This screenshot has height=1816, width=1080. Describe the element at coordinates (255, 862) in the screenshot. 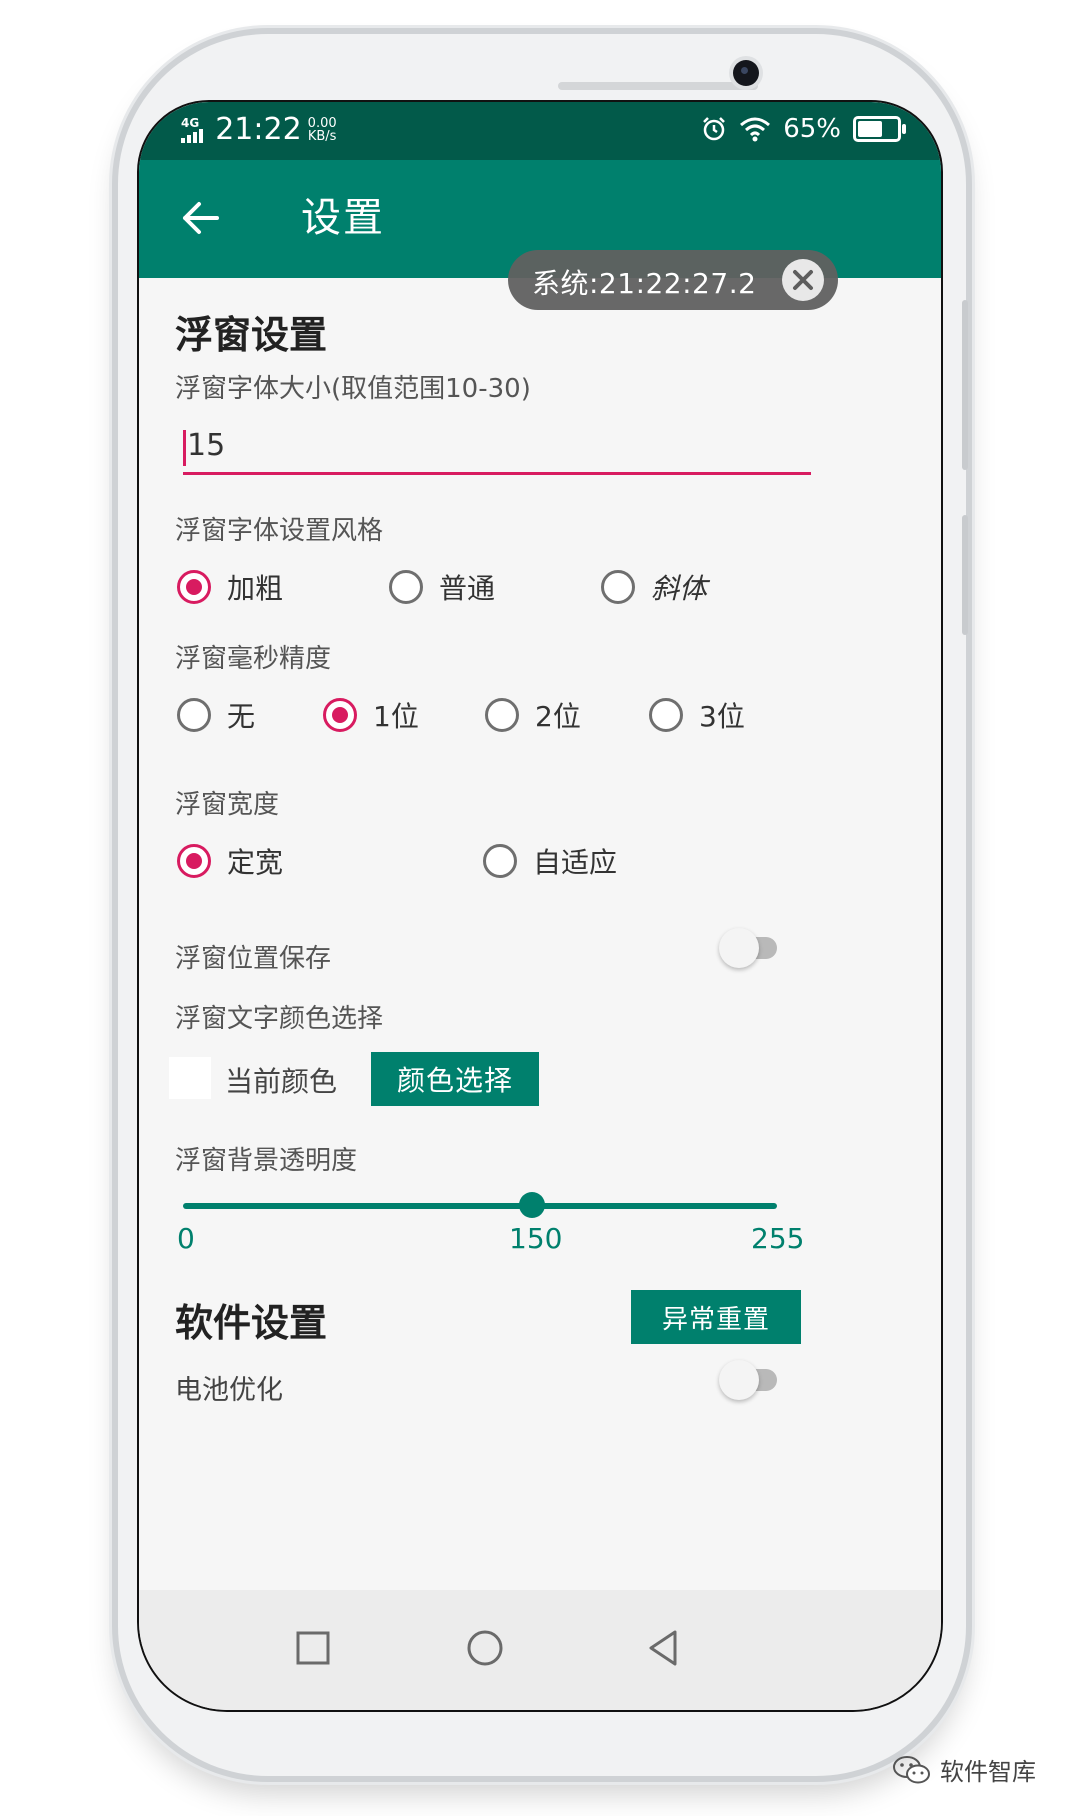

I see `radio-label: 定宽` at that location.